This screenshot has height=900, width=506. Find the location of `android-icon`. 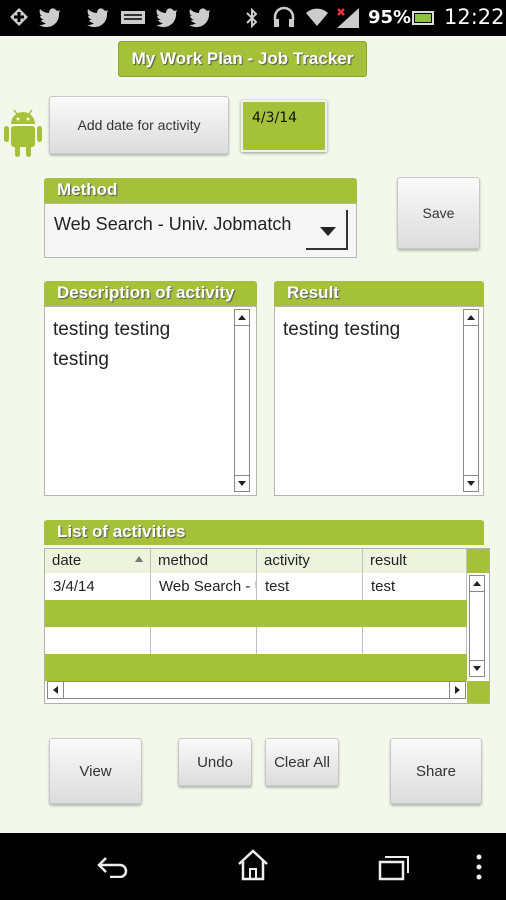

android-icon is located at coordinates (23, 132).